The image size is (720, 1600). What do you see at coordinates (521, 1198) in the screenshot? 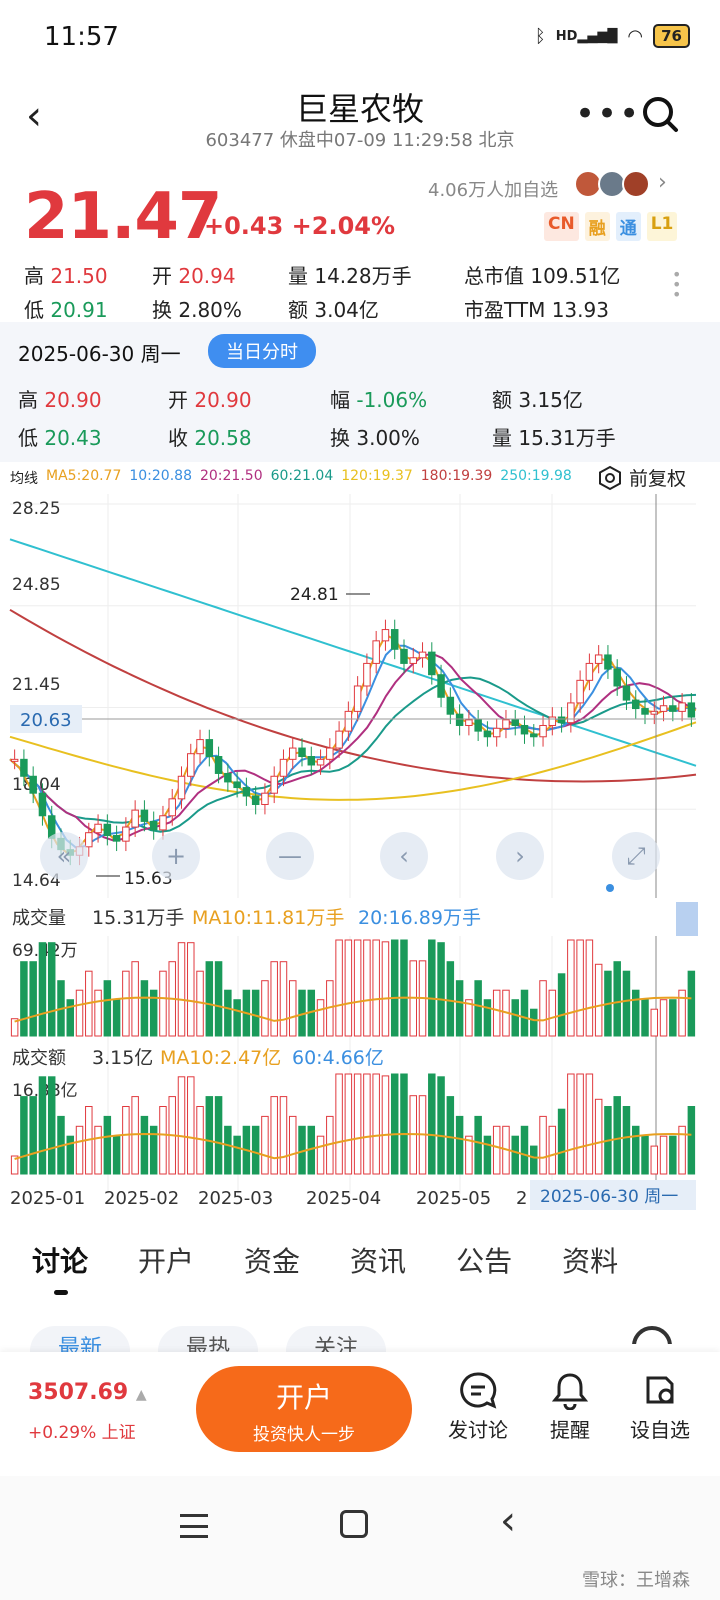
I see `date-axis-label: 2` at bounding box center [521, 1198].